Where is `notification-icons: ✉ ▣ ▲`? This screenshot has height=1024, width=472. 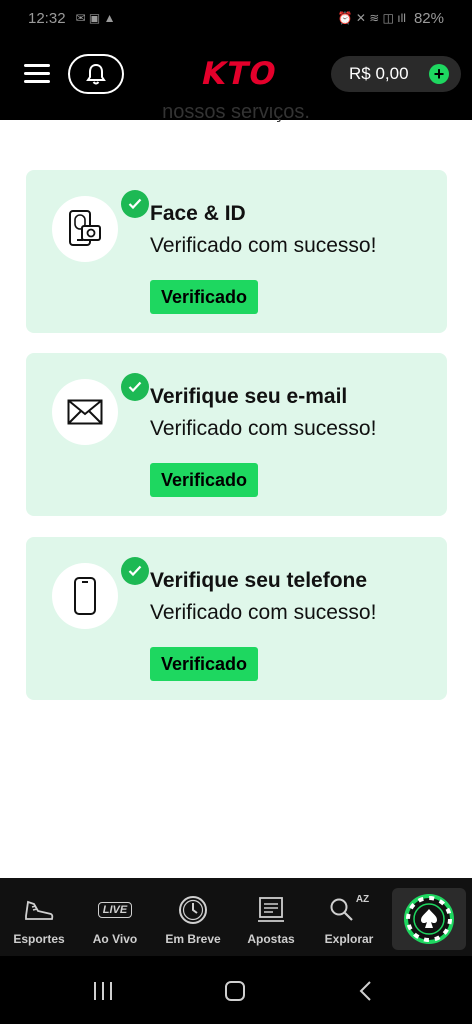 notification-icons: ✉ ▣ ▲ is located at coordinates (95, 18).